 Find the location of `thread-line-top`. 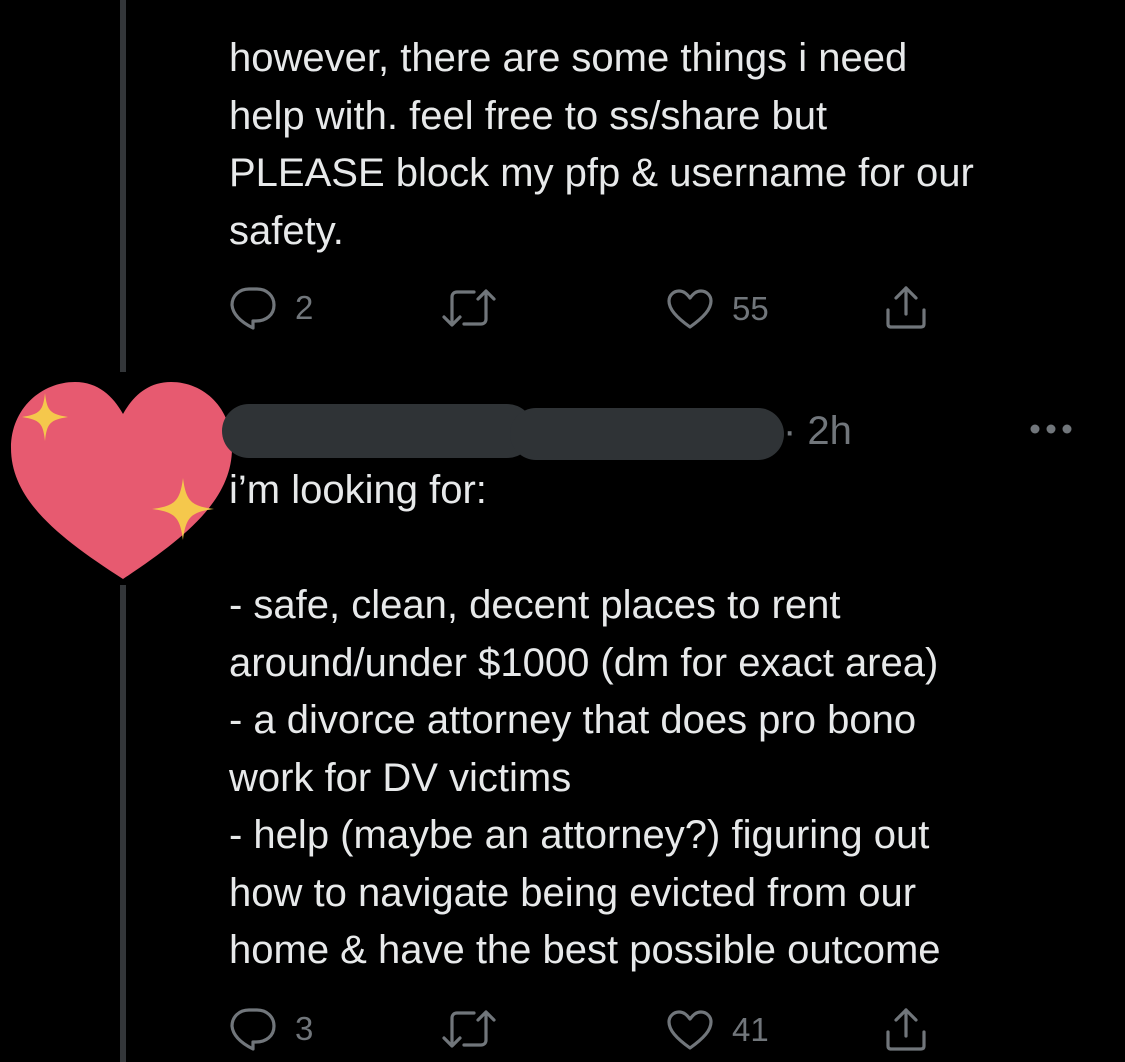

thread-line-top is located at coordinates (123, 186).